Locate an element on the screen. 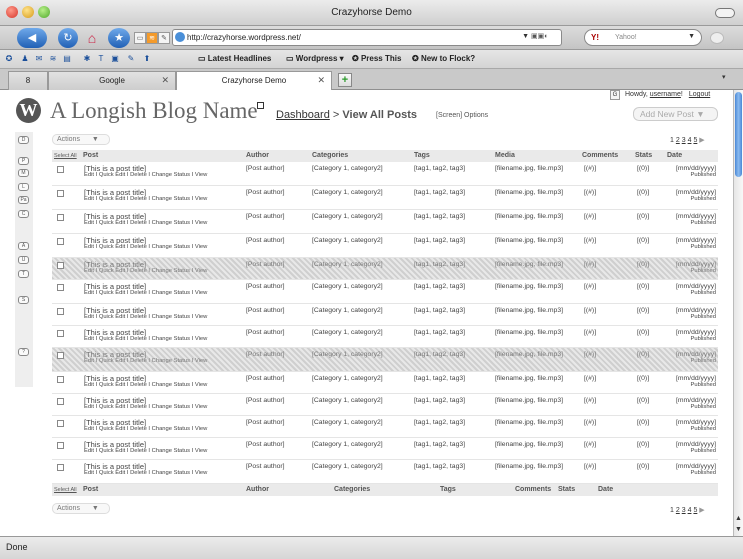  blog-name: A Longish Blog Name is located at coordinates (154, 111).